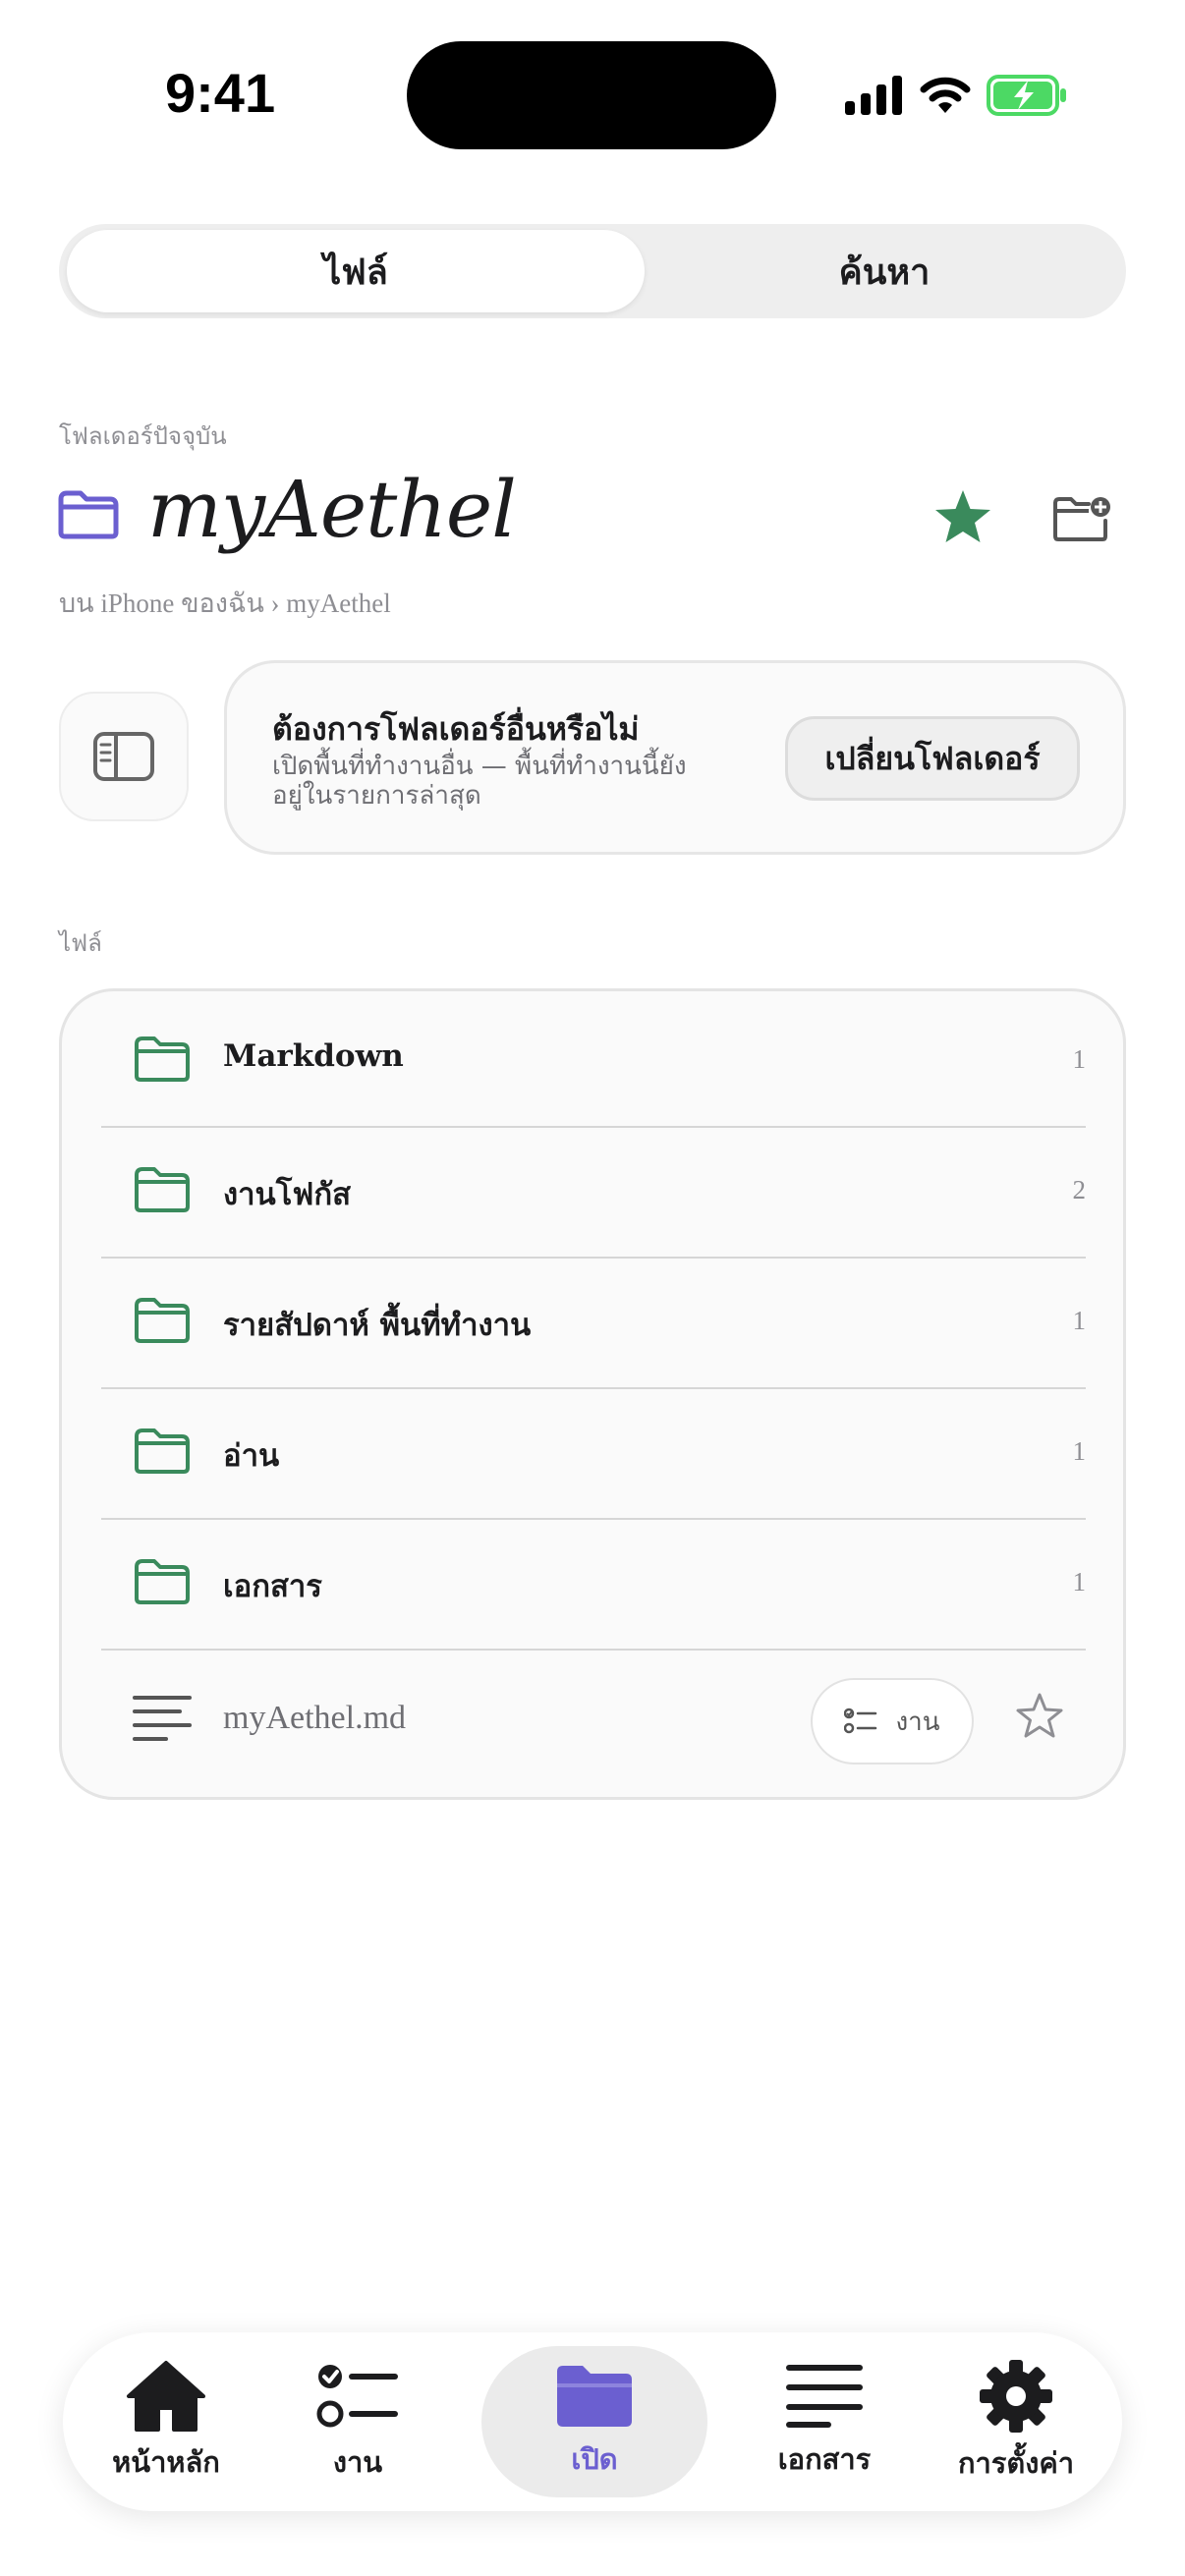  I want to click on favorite-file-button, so click(1040, 1717).